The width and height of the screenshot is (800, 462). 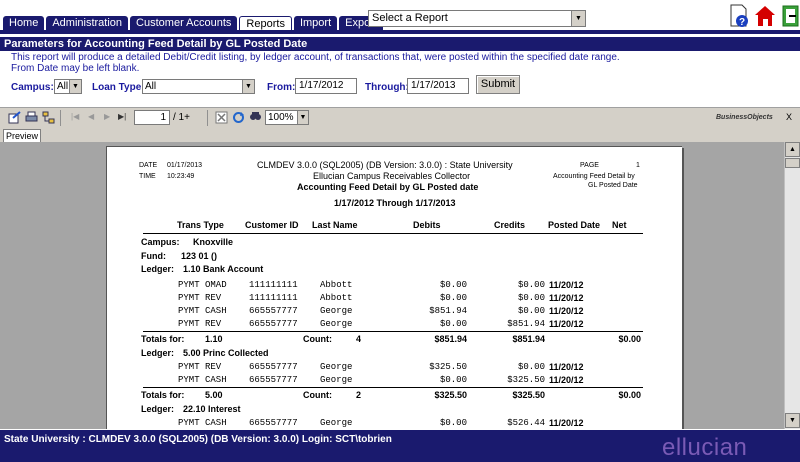 What do you see at coordinates (789, 117) in the screenshot?
I see `close-icon: X` at bounding box center [789, 117].